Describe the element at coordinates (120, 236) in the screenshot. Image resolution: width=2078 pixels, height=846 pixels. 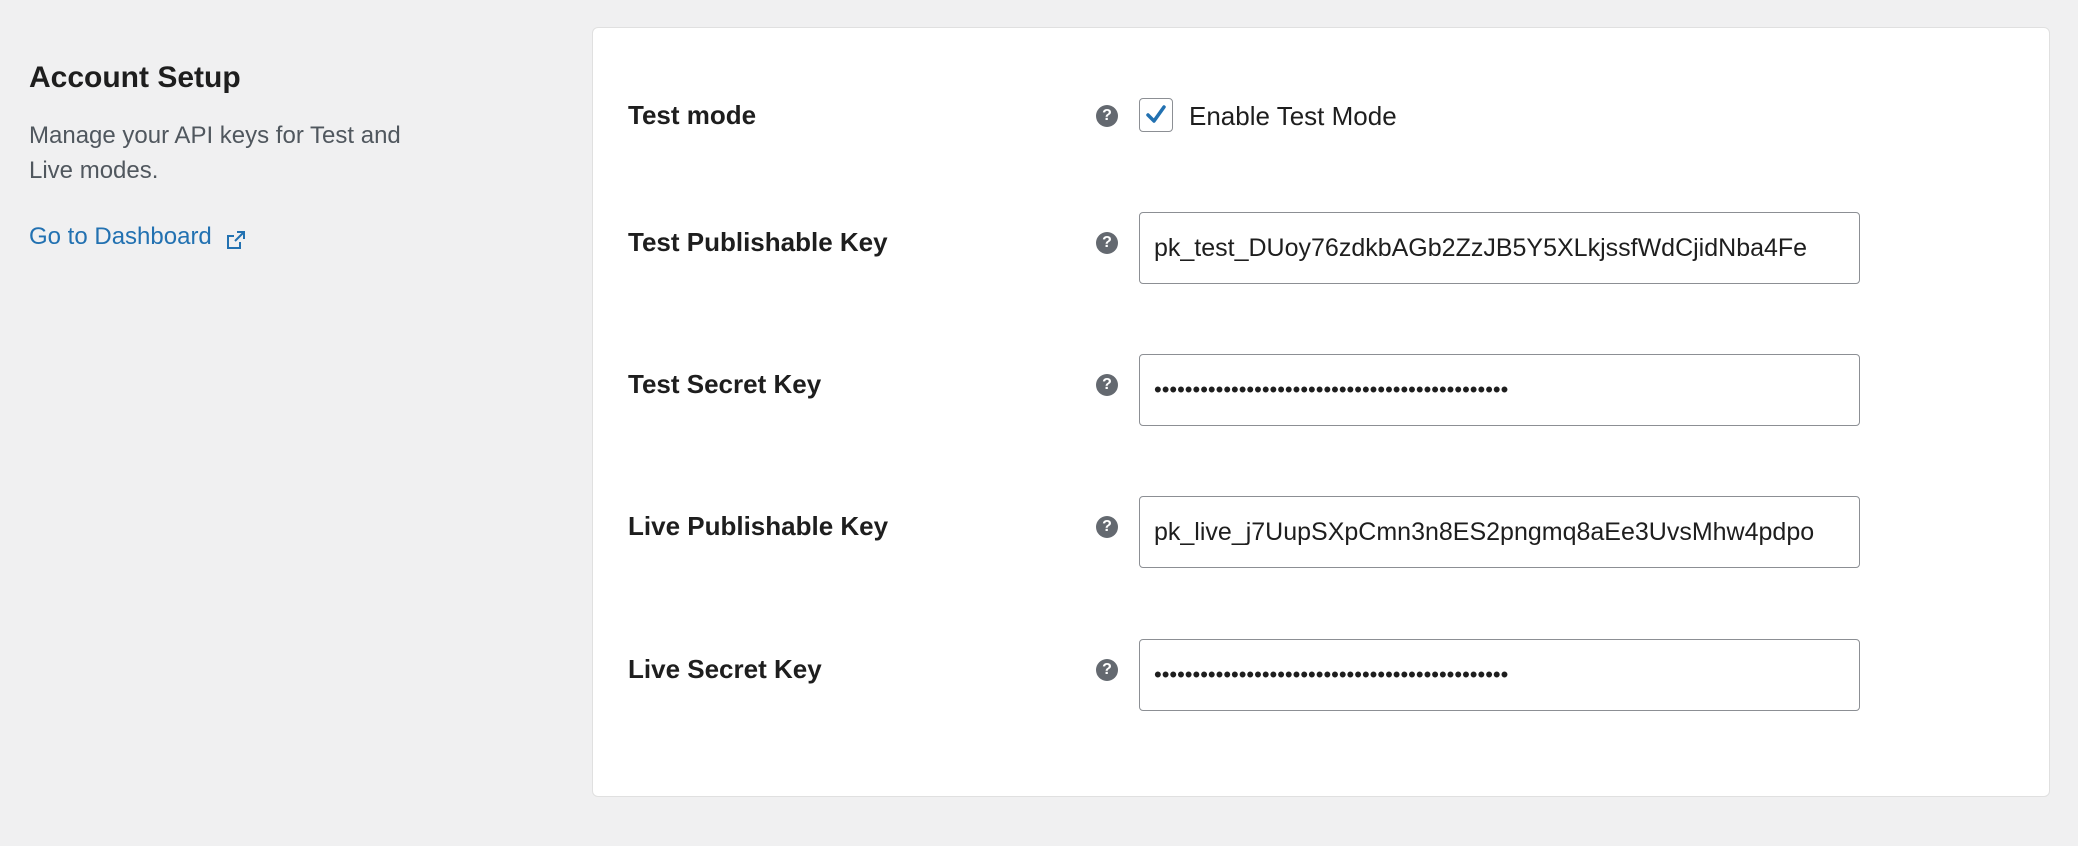
I see `dashboard-link-label: Go to Dashboard` at that location.